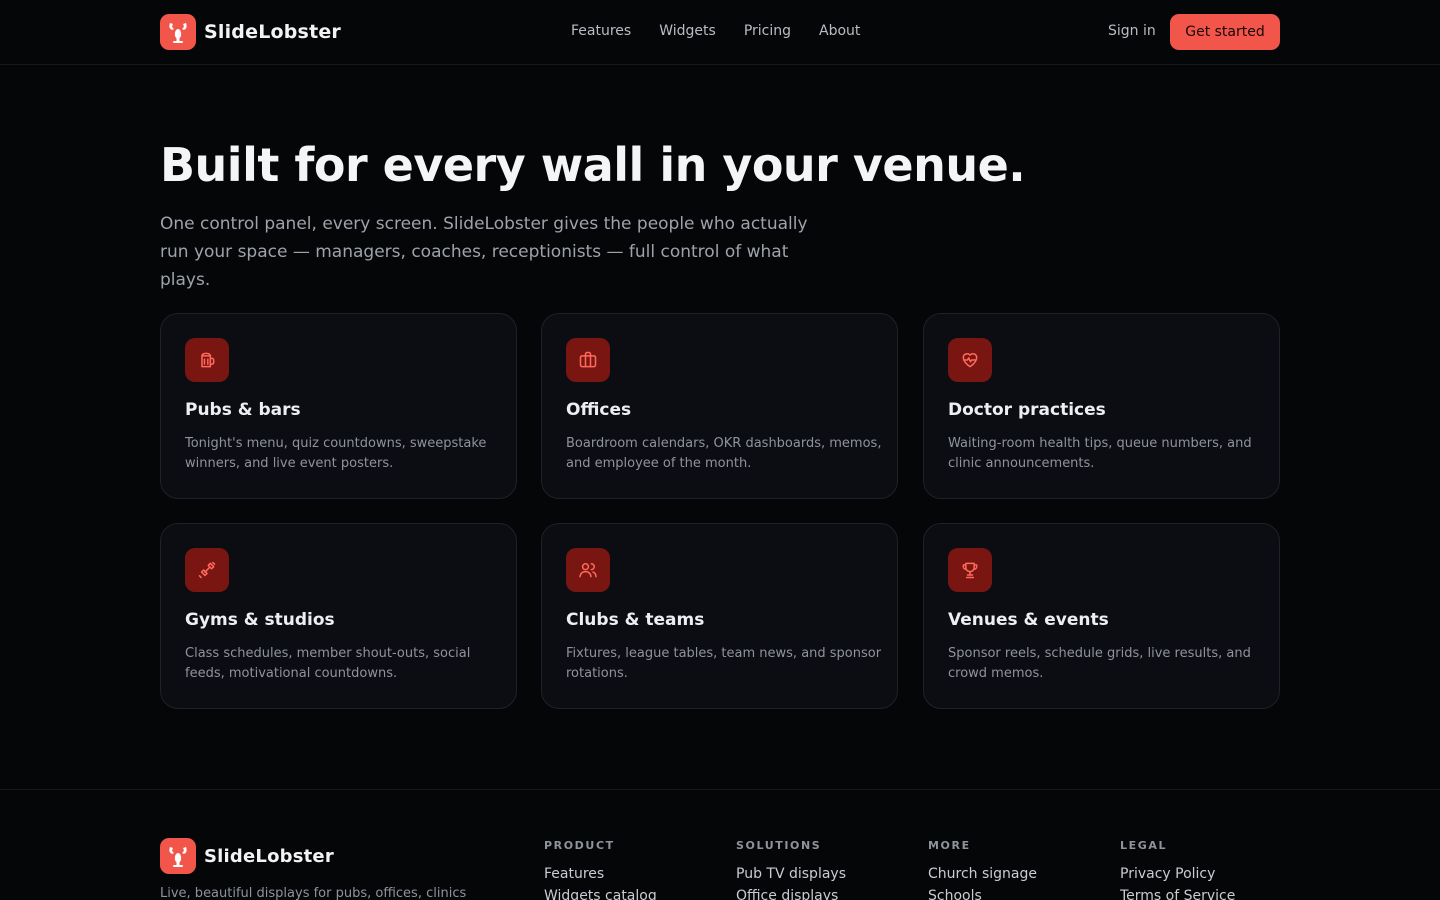 The width and height of the screenshot is (1440, 900). I want to click on brand-name: SlideLobster, so click(273, 32).